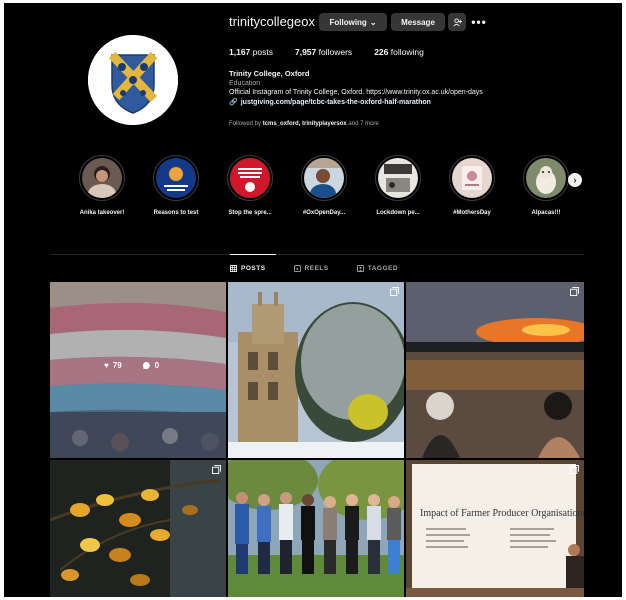 Image resolution: width=626 pixels, height=600 pixels. What do you see at coordinates (176, 213) in the screenshot?
I see `highlight-label: Reasons to test` at bounding box center [176, 213].